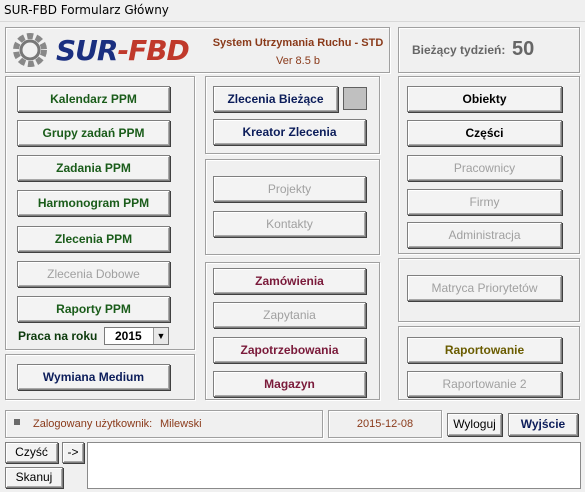 This screenshot has height=492, width=585. What do you see at coordinates (355, 98) in the screenshot?
I see `status-indicator` at bounding box center [355, 98].